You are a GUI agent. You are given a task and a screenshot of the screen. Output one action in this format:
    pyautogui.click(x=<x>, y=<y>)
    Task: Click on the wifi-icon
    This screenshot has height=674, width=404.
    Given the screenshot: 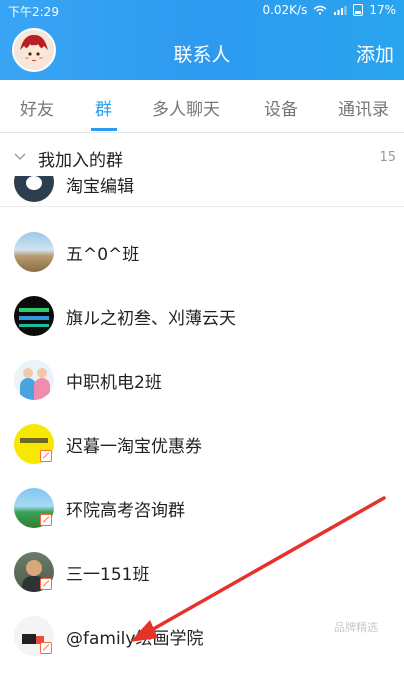 What is the action you would take?
    pyautogui.click(x=320, y=10)
    